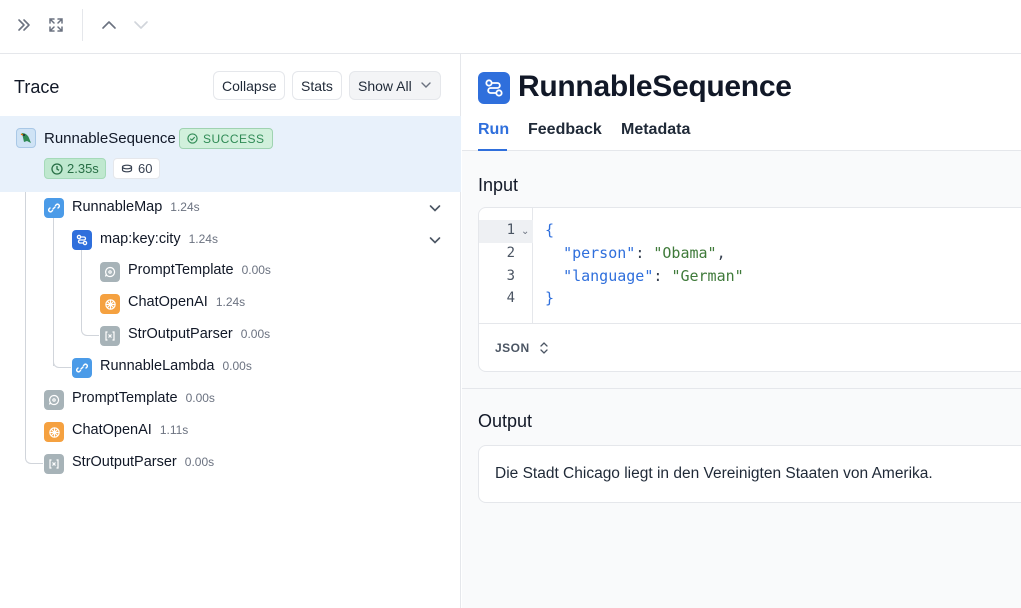 The image size is (1021, 608). I want to click on code-line: "language": "German", so click(653, 276).